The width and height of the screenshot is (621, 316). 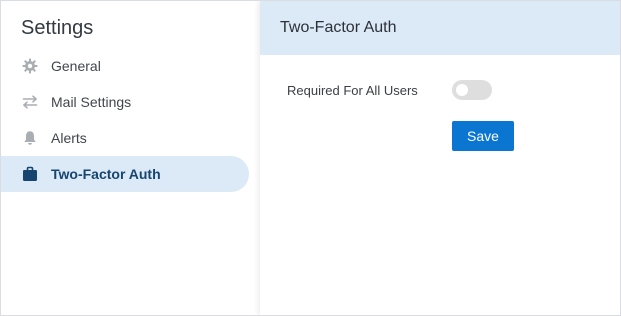 What do you see at coordinates (440, 28) in the screenshot?
I see `panel-header: Two-Factor Auth` at bounding box center [440, 28].